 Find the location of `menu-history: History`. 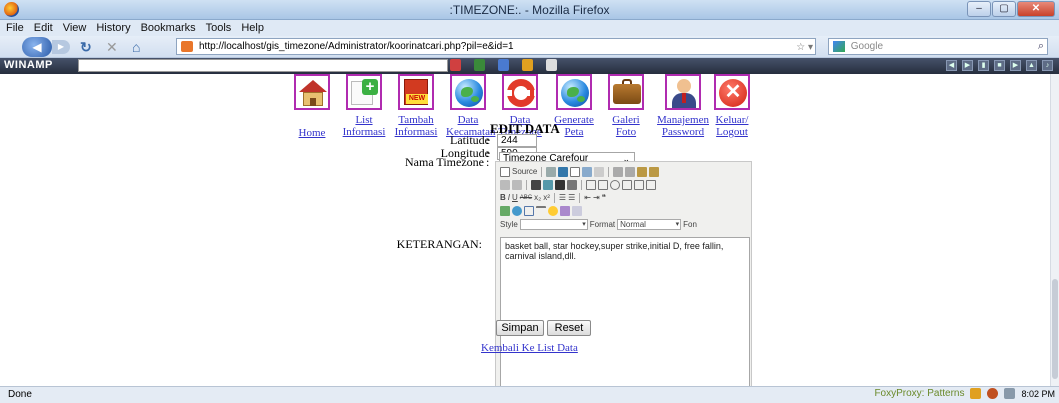

menu-history: History is located at coordinates (113, 28).